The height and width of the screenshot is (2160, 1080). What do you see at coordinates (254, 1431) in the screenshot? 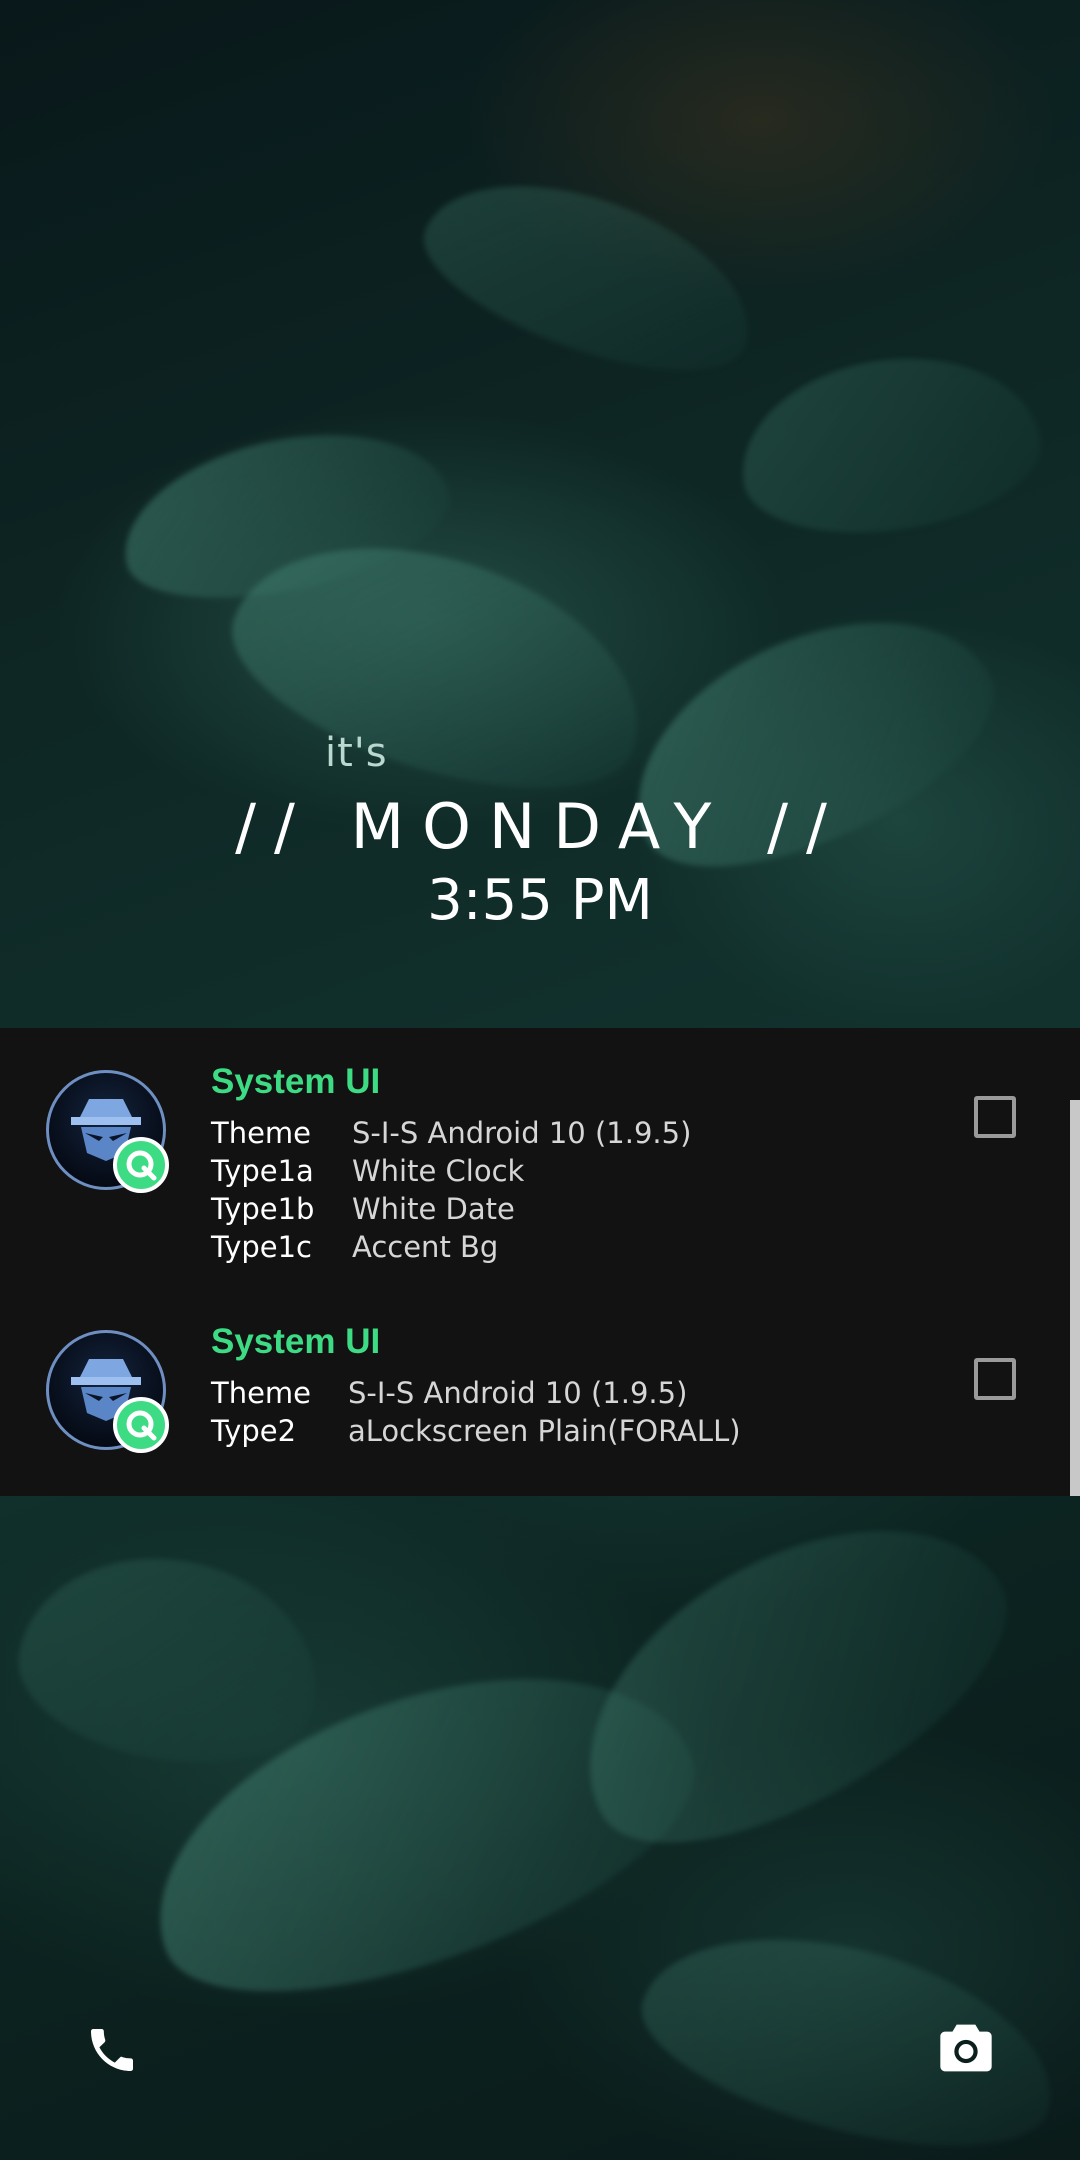
I see `row-key: Type2` at bounding box center [254, 1431].